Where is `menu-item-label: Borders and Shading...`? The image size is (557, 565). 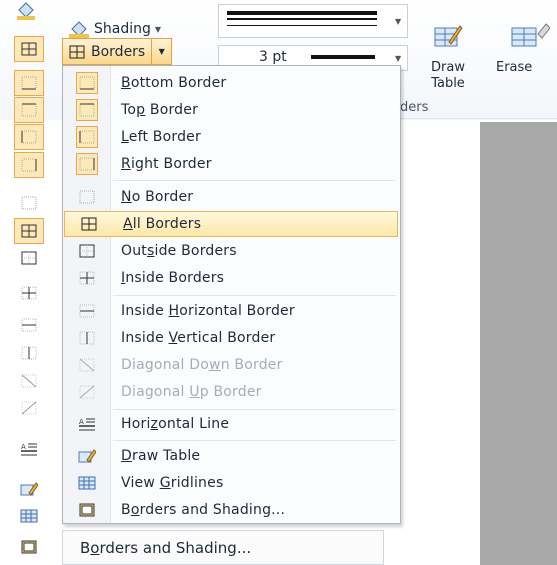
menu-item-label: Borders and Shading... is located at coordinates (203, 510).